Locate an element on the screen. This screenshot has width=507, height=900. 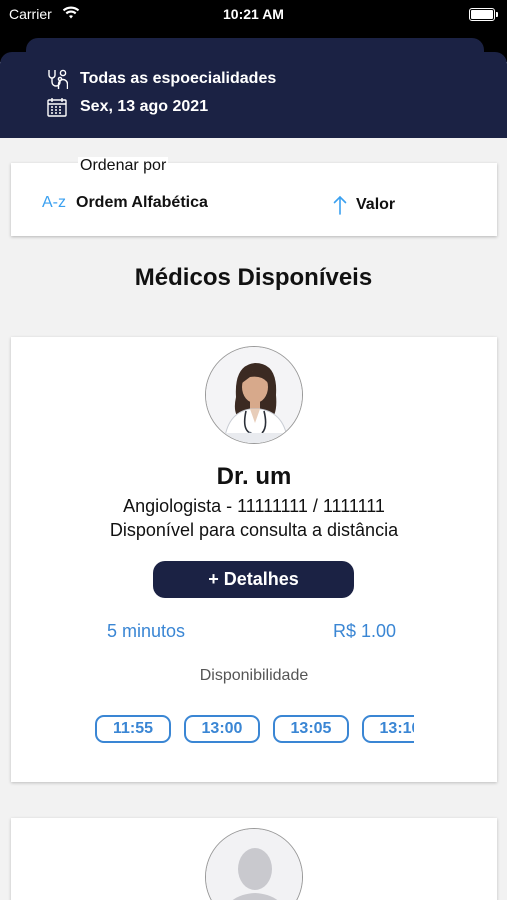
consultation-price: R$ 1.00 is located at coordinates (365, 631).